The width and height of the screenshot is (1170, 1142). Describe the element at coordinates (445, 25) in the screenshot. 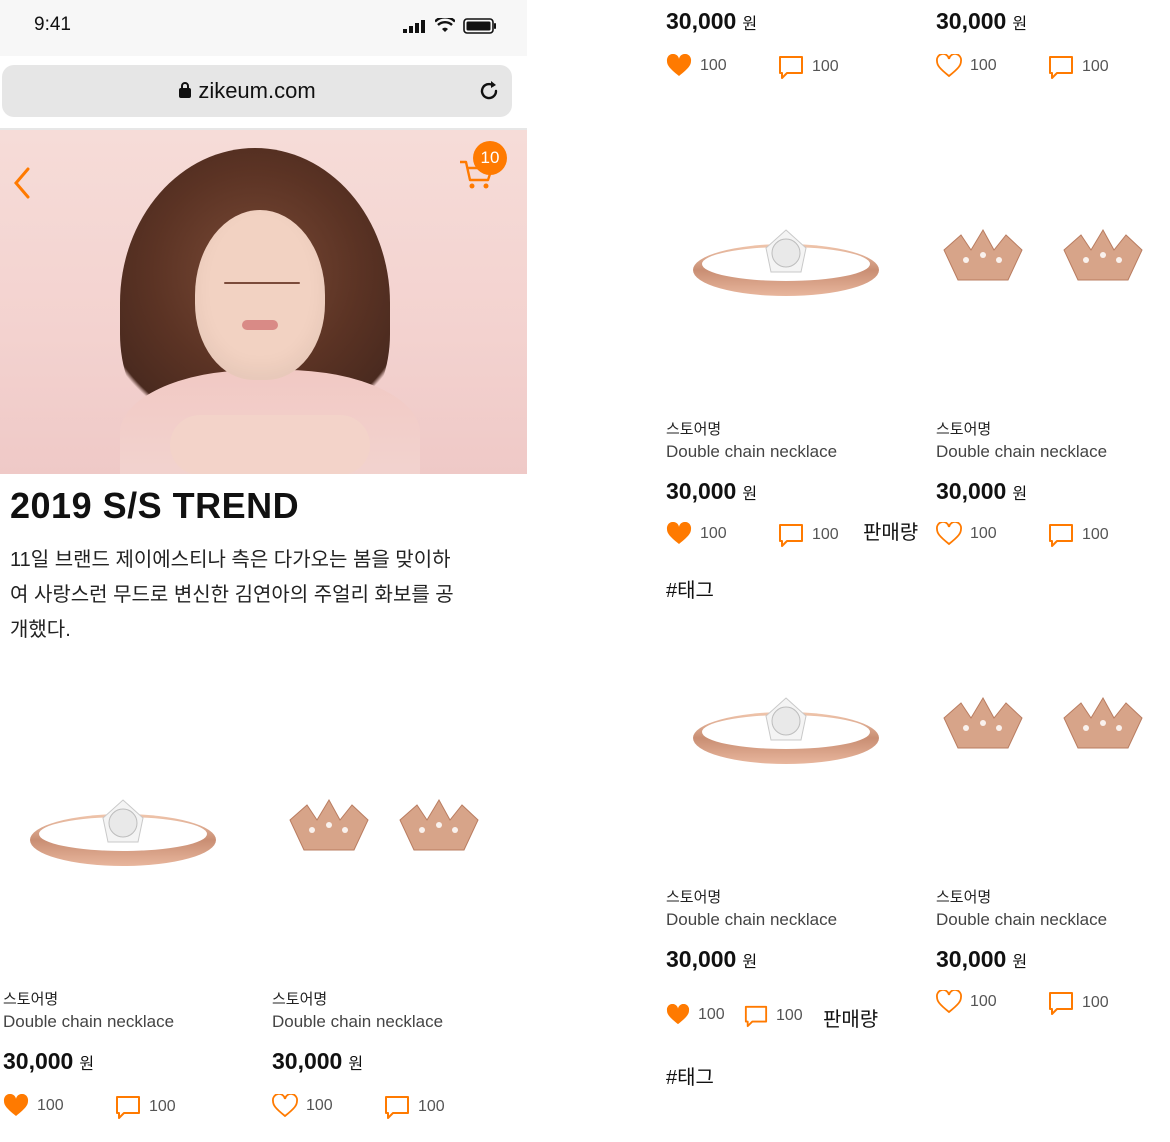

I see `wifi-icon` at that location.